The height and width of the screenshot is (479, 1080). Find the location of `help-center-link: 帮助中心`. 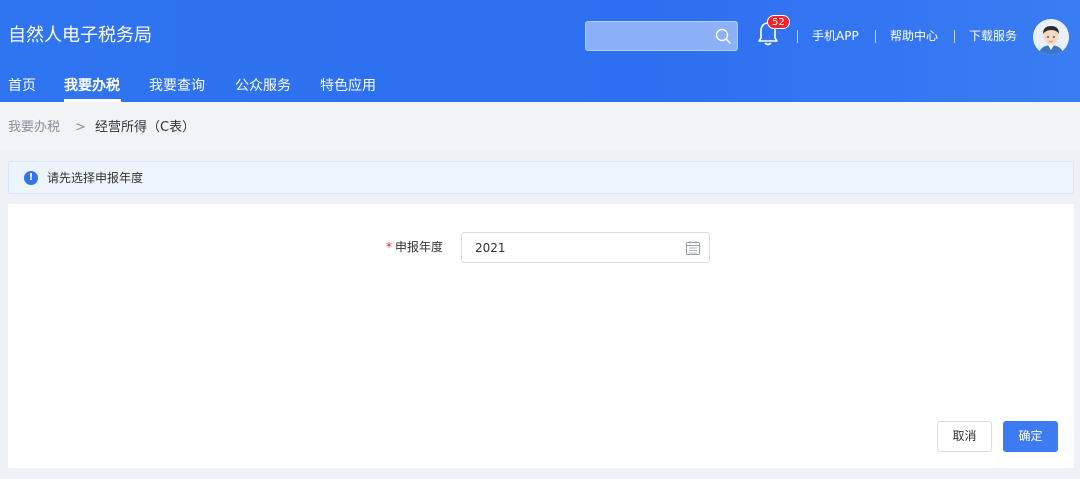

help-center-link: 帮助中心 is located at coordinates (914, 36).